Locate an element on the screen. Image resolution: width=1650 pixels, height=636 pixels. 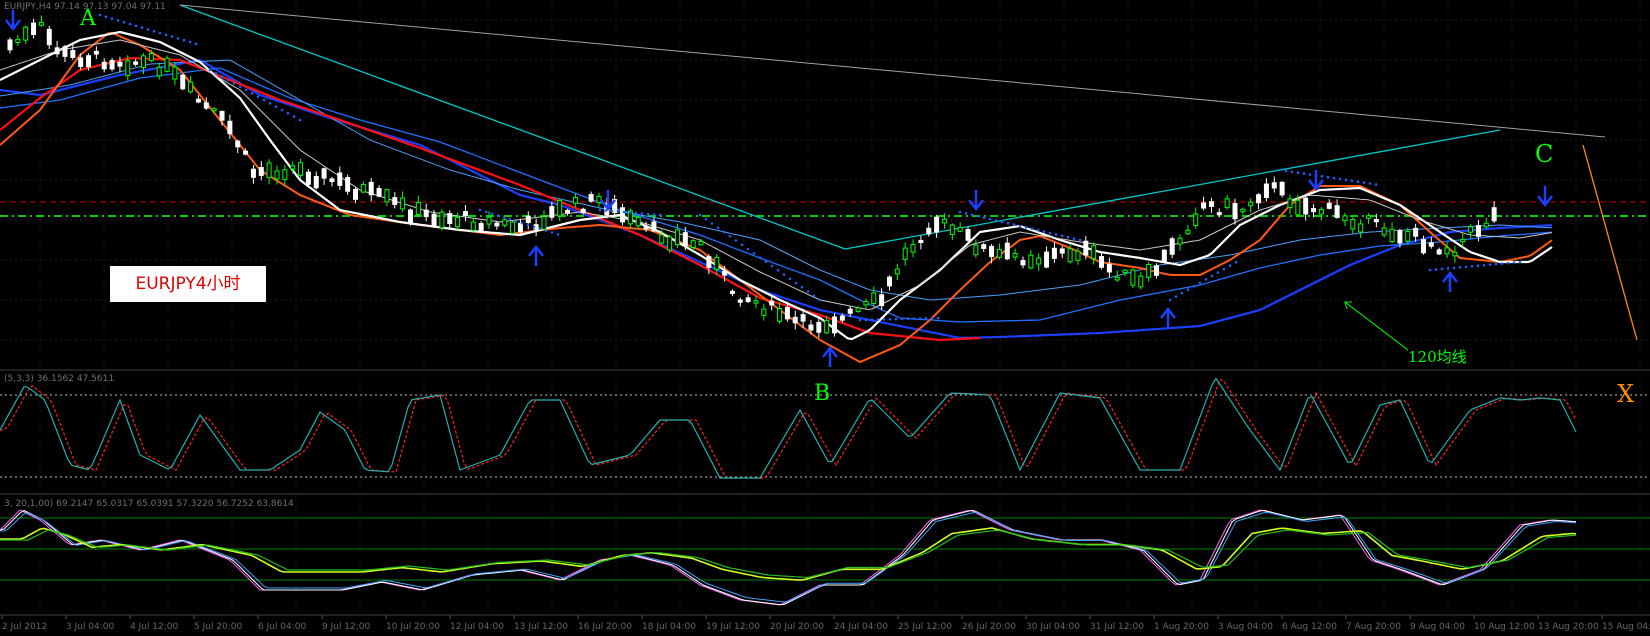
point-a-label: A is located at coordinates (88, 18).